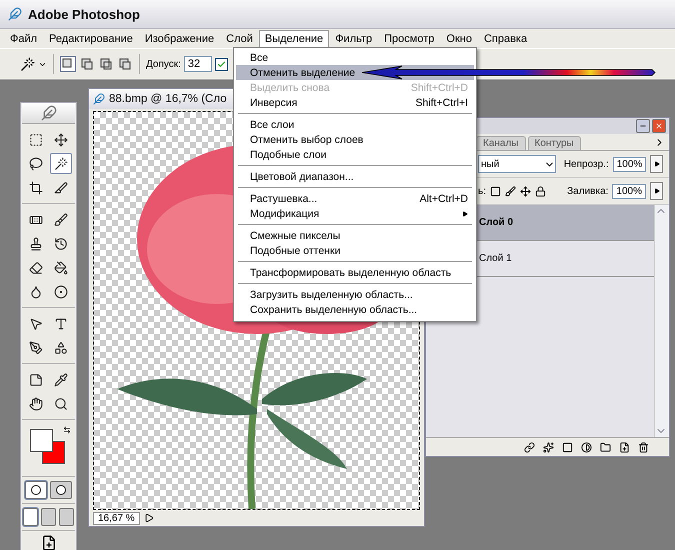 This screenshot has height=550, width=675. Describe the element at coordinates (149, 518) in the screenshot. I see `play-icon` at that location.